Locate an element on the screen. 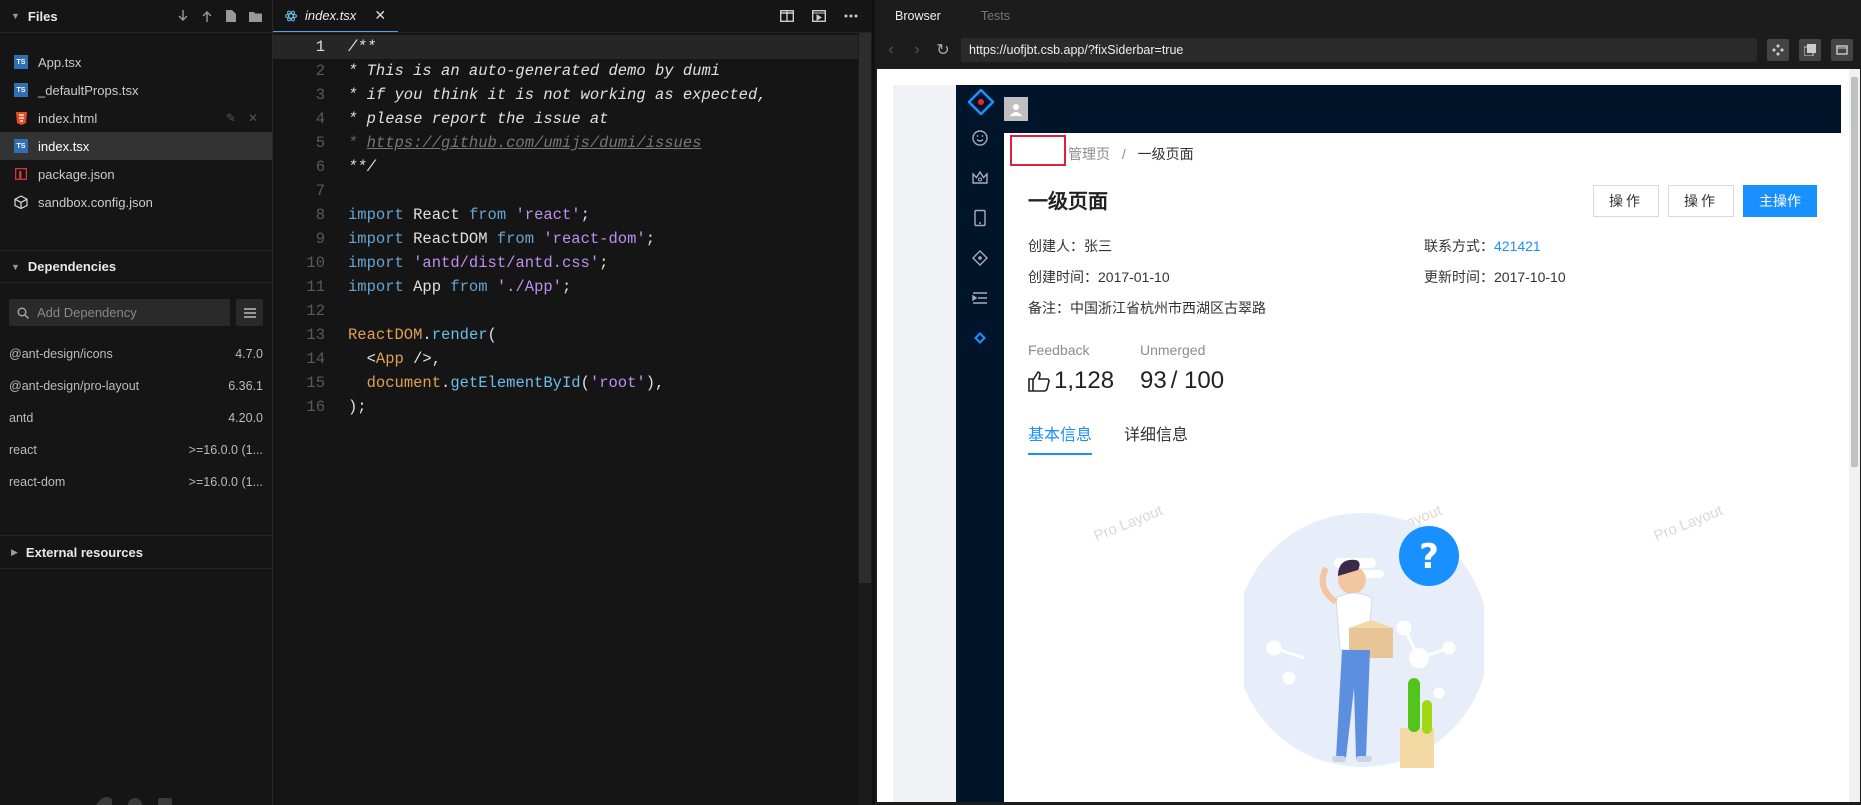 The height and width of the screenshot is (805, 1861). more-options-icon is located at coordinates (851, 16).